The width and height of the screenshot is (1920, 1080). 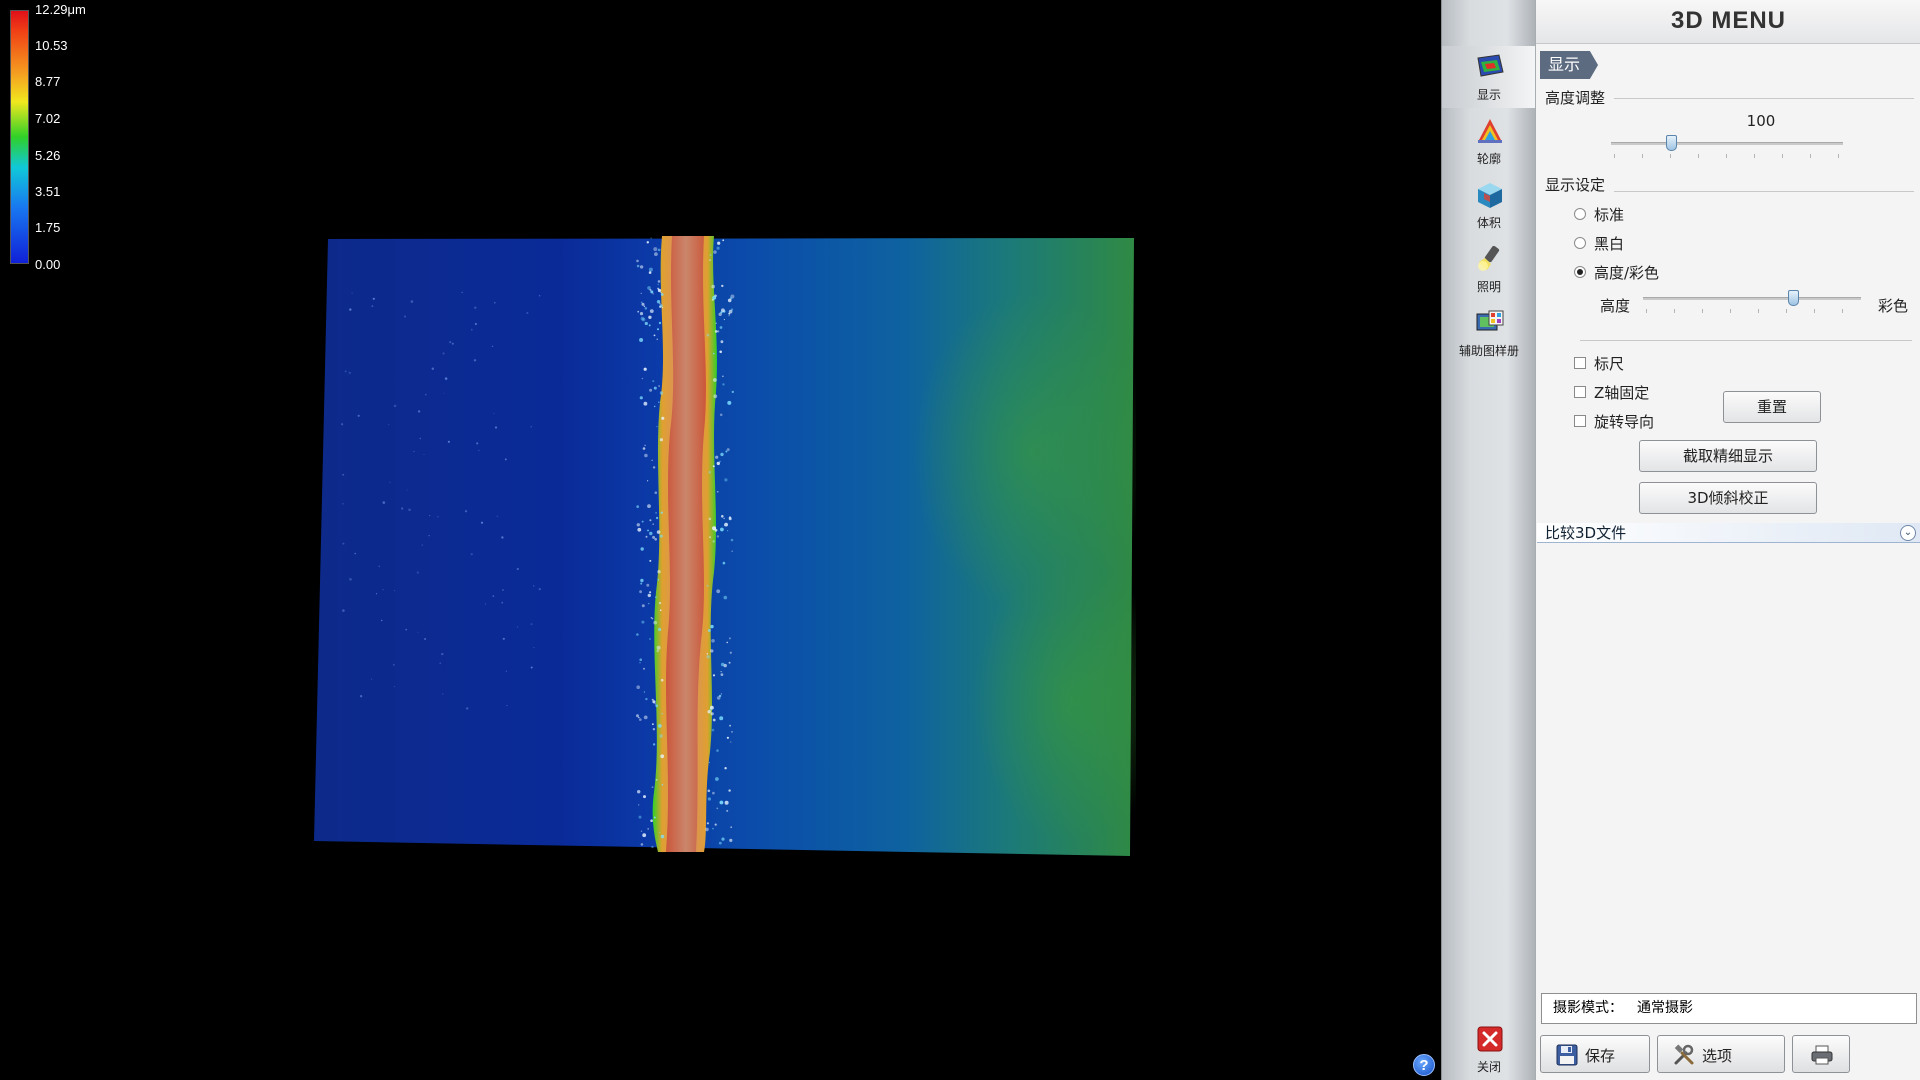 What do you see at coordinates (1671, 143) in the screenshot?
I see `height-adjust-slider-thumb` at bounding box center [1671, 143].